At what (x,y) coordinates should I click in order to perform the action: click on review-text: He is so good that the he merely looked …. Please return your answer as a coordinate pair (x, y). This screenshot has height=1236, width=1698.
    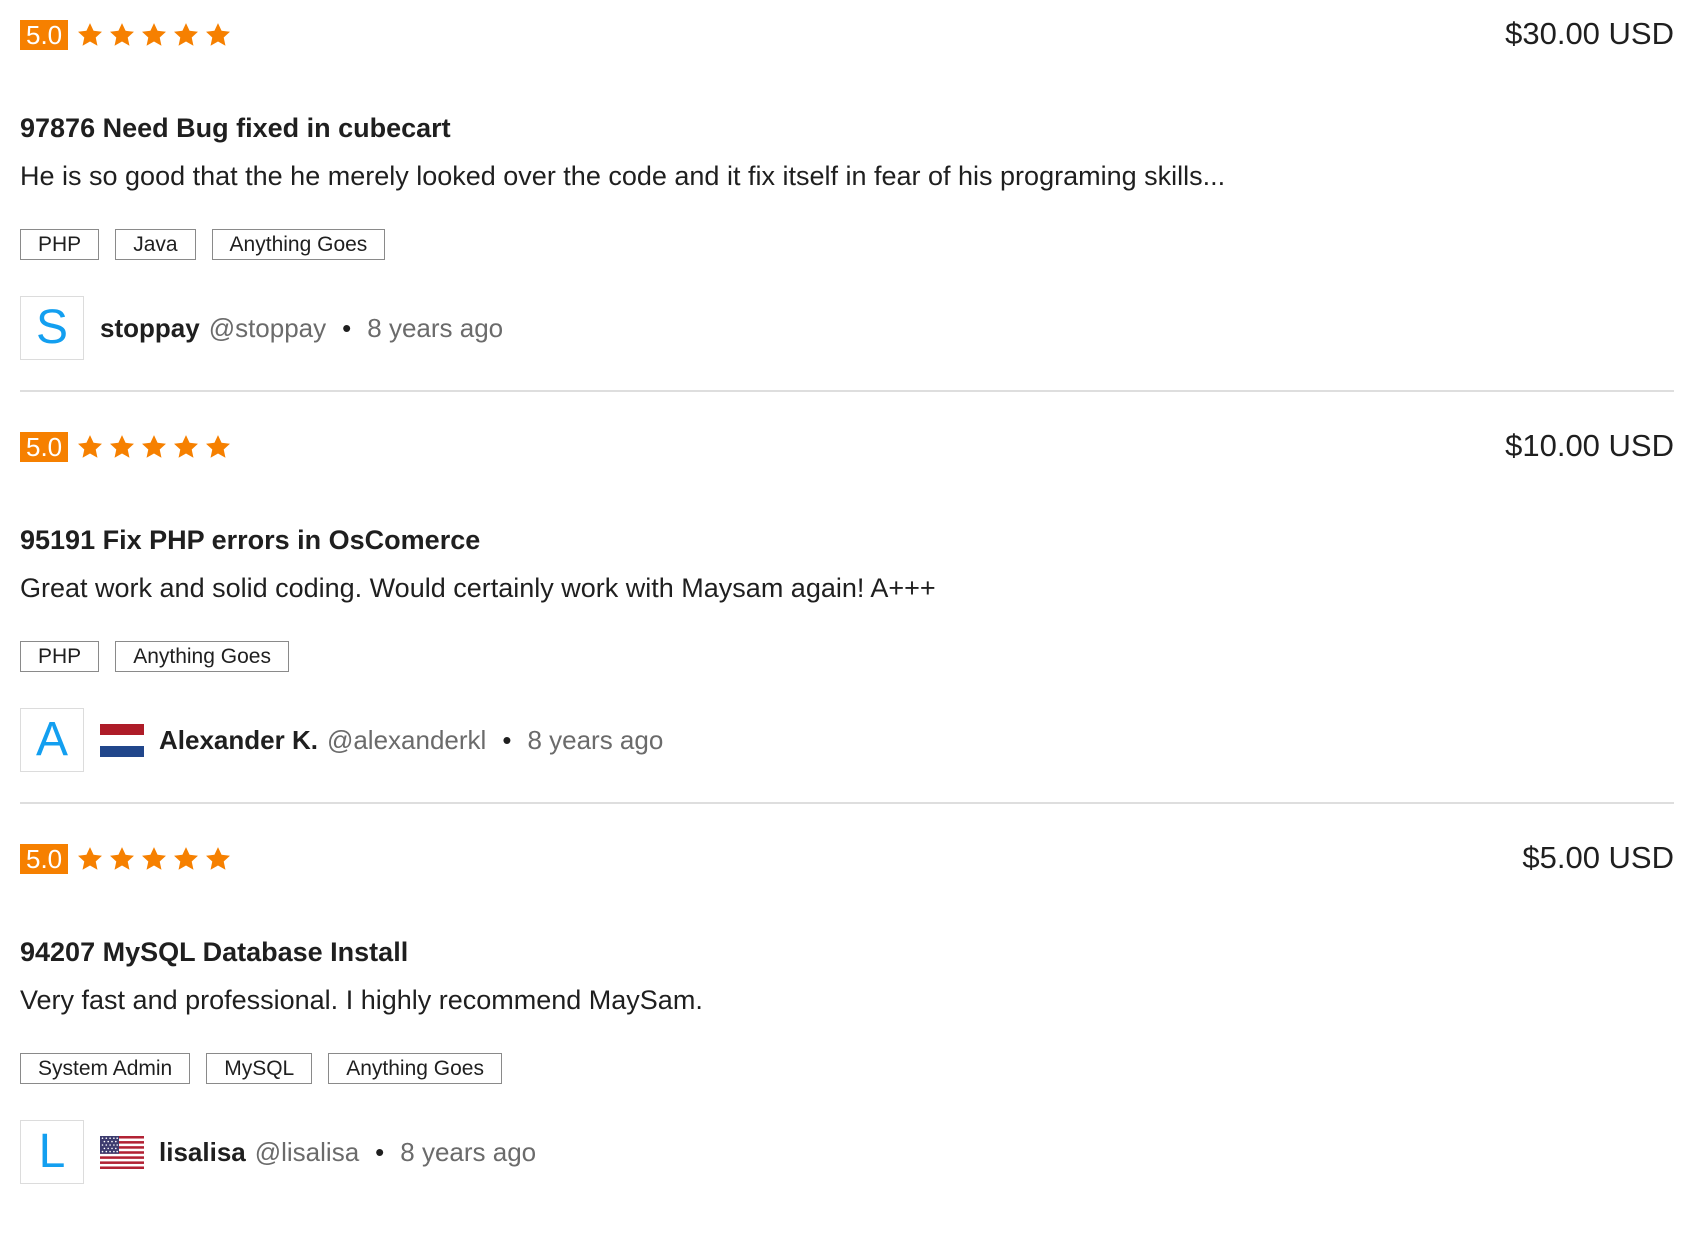
    Looking at the image, I should click on (623, 176).